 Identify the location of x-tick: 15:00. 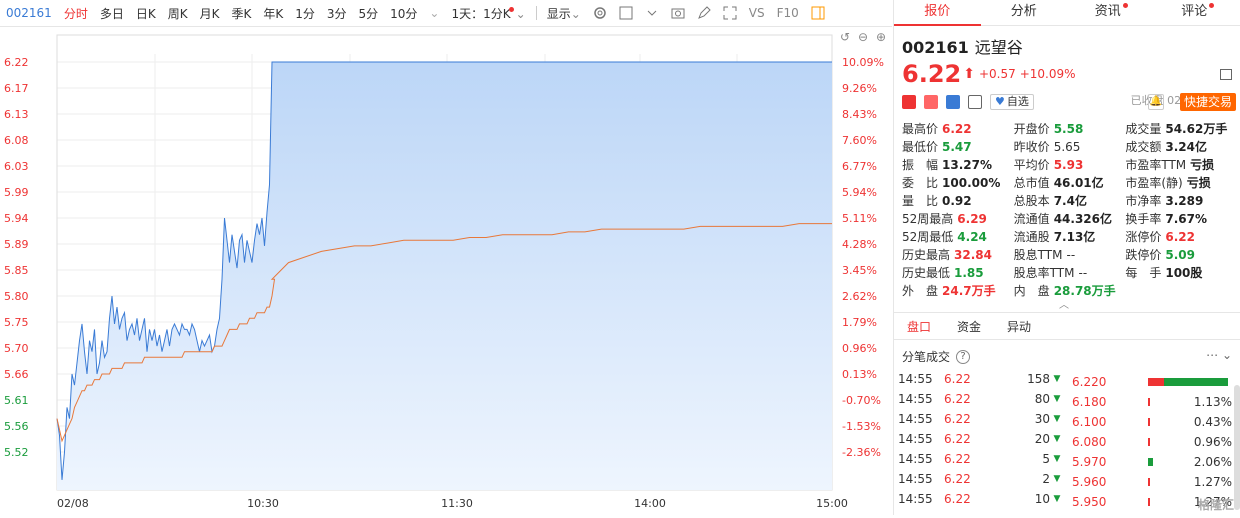
(832, 503).